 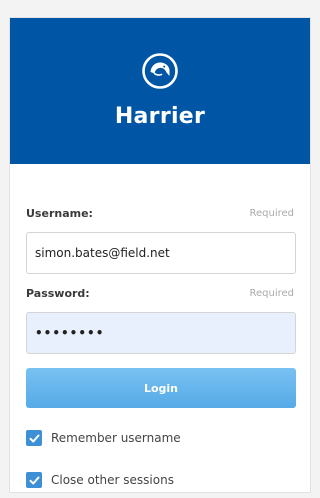 What do you see at coordinates (271, 293) in the screenshot?
I see `password-required-hint: Required` at bounding box center [271, 293].